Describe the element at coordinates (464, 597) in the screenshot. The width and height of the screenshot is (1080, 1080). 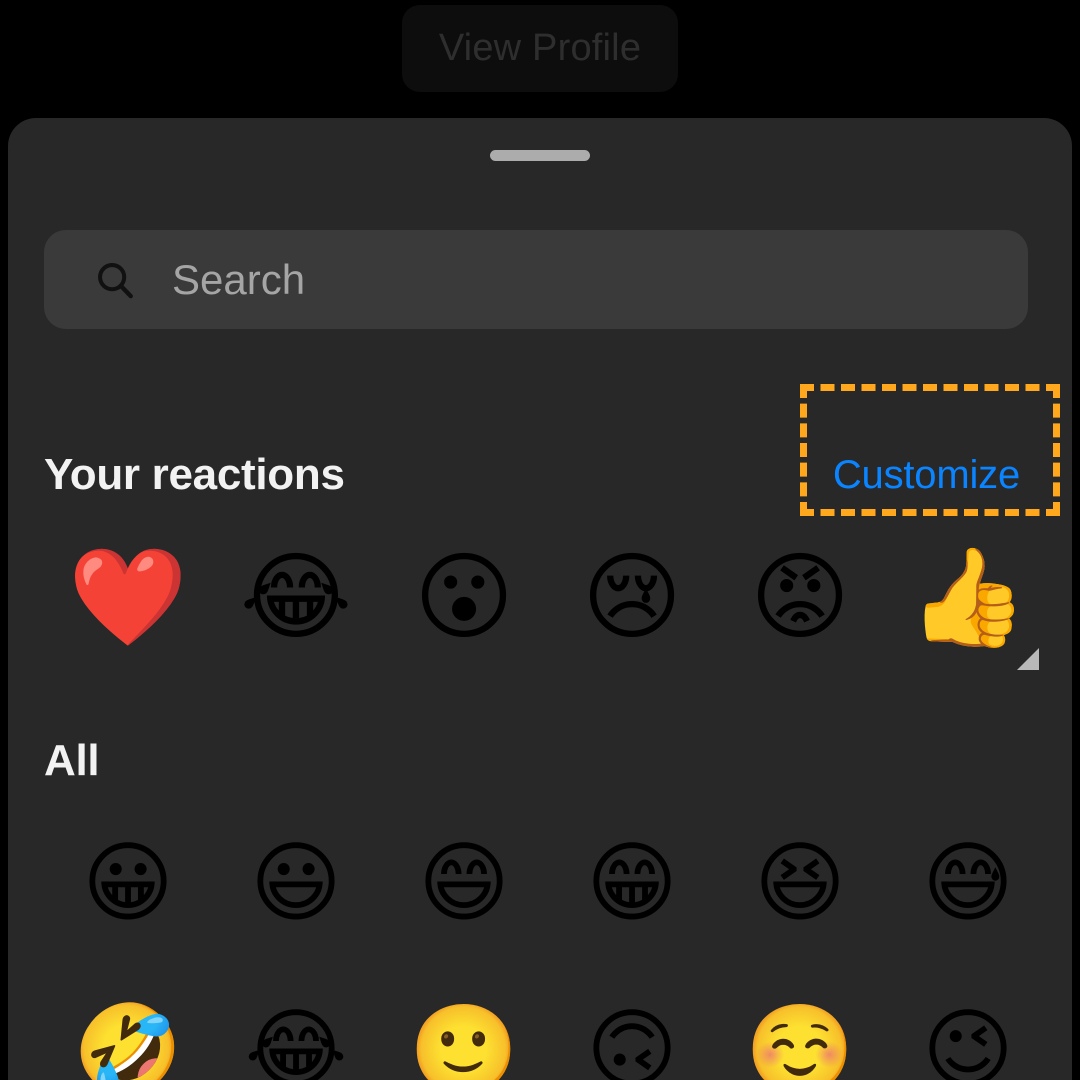
I see `emoji-face-with-open-mouth: 😮` at that location.